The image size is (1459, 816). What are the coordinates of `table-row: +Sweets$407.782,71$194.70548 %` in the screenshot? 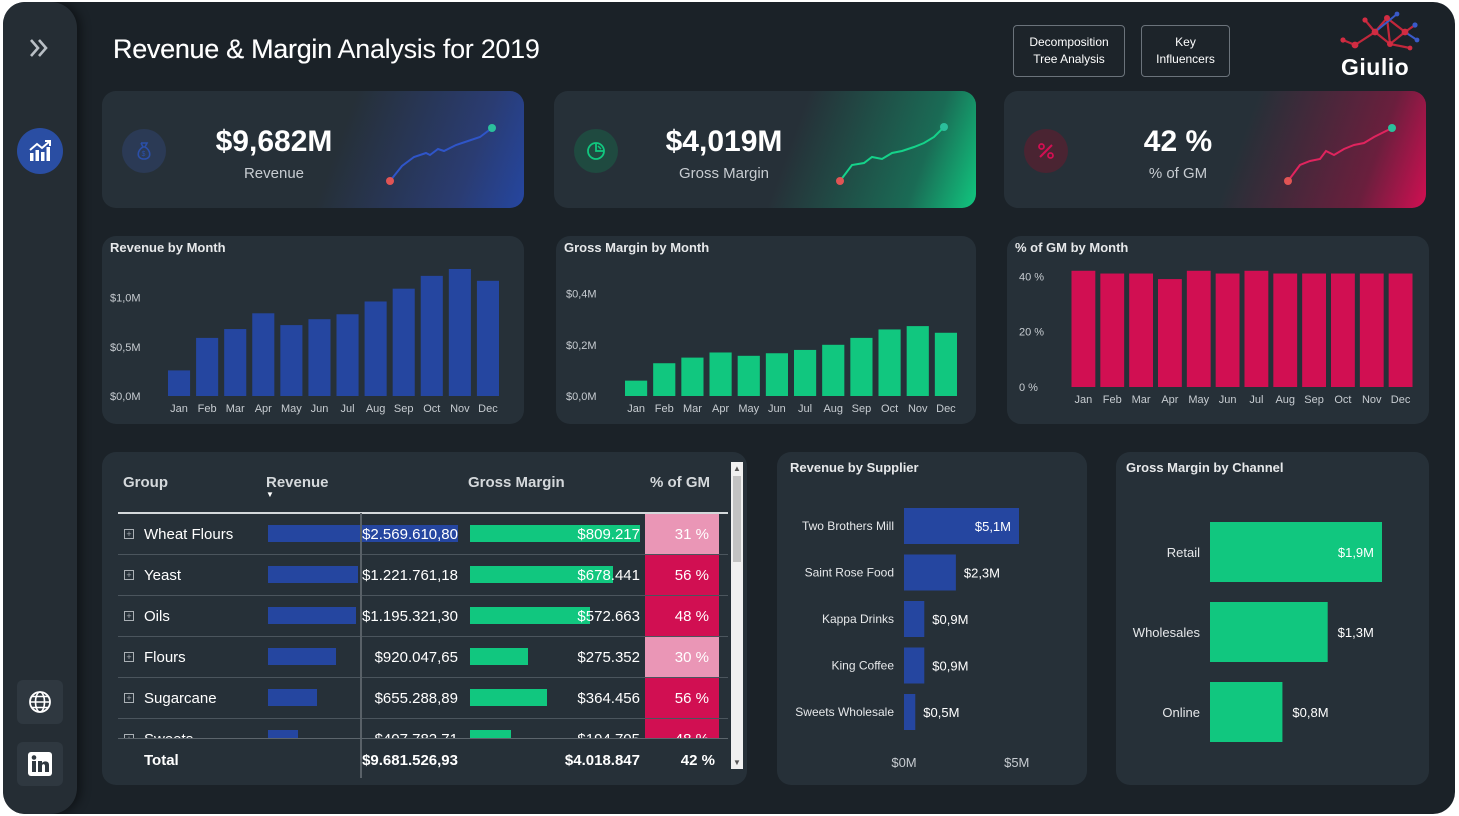 It's located at (423, 728).